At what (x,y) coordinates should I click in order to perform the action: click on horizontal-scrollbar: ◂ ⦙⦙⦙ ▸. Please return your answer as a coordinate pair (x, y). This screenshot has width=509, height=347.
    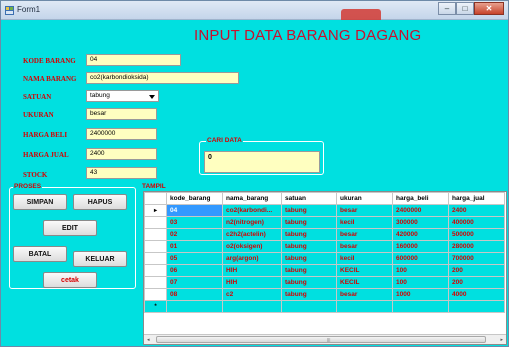
    Looking at the image, I should click on (325, 339).